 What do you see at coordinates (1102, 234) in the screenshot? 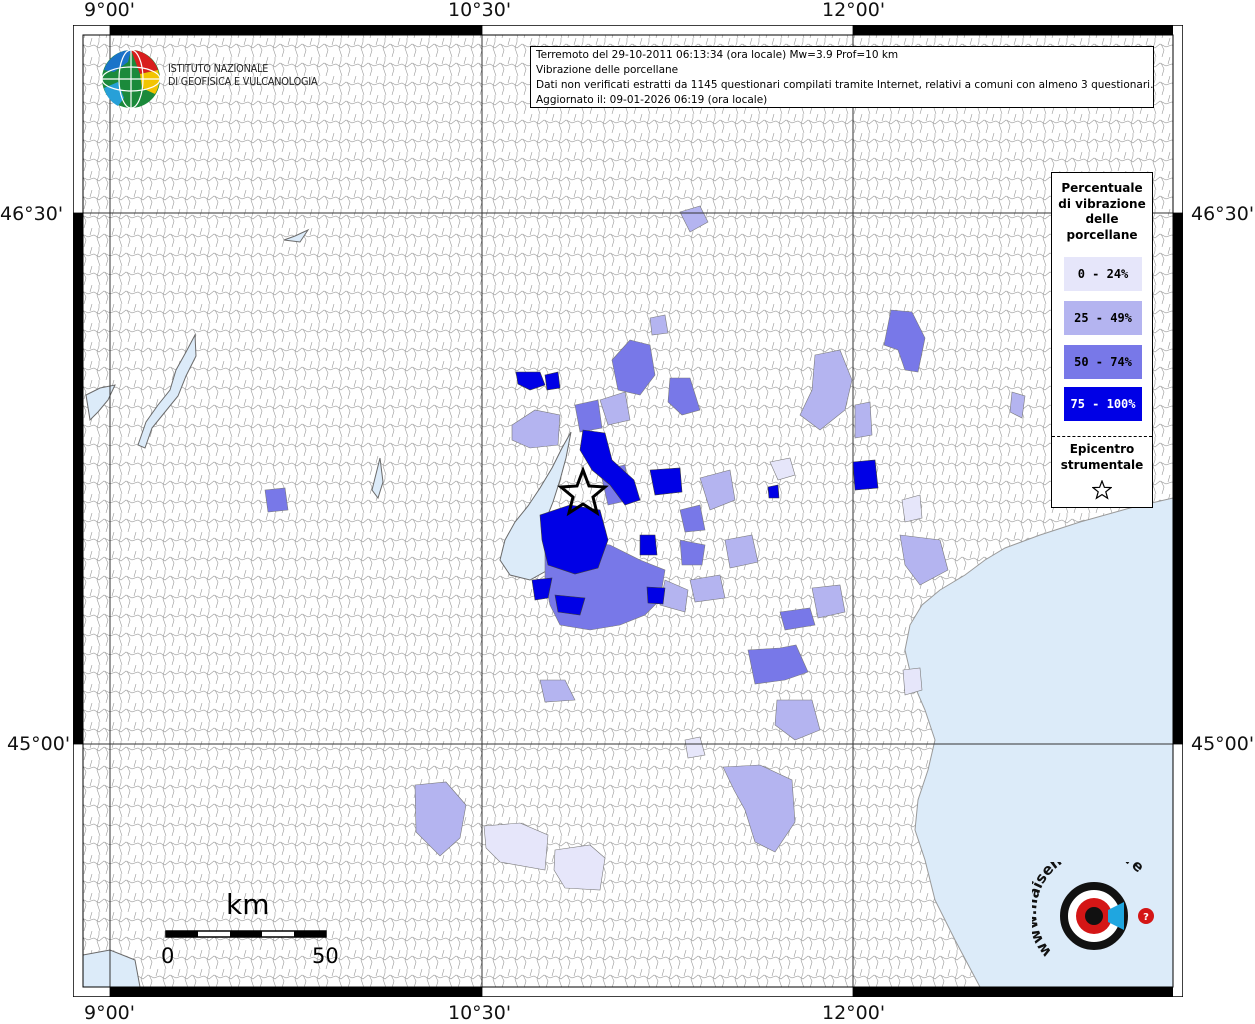
I see `legend-title-line: porcellane` at bounding box center [1102, 234].